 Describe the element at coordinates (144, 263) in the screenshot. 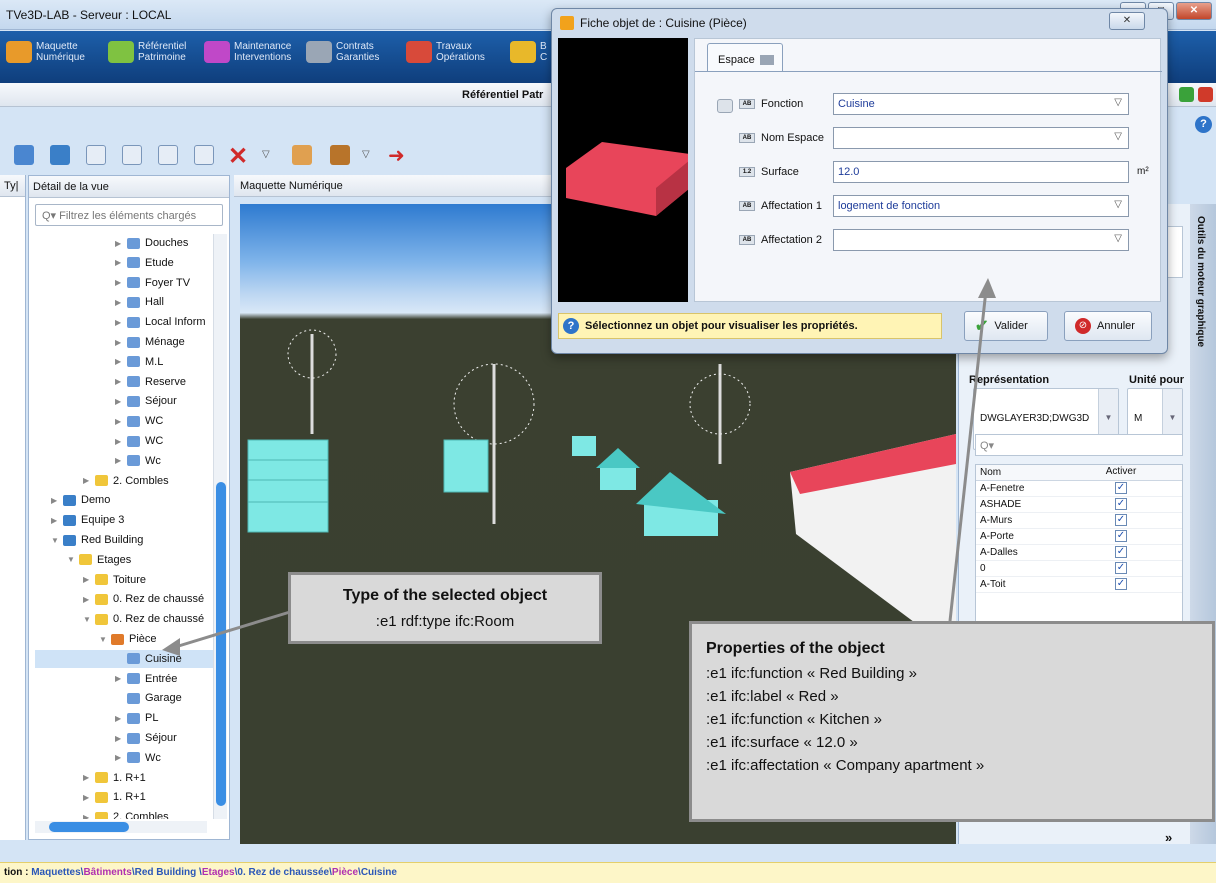

I see `tree-node: ▶ Etude` at that location.